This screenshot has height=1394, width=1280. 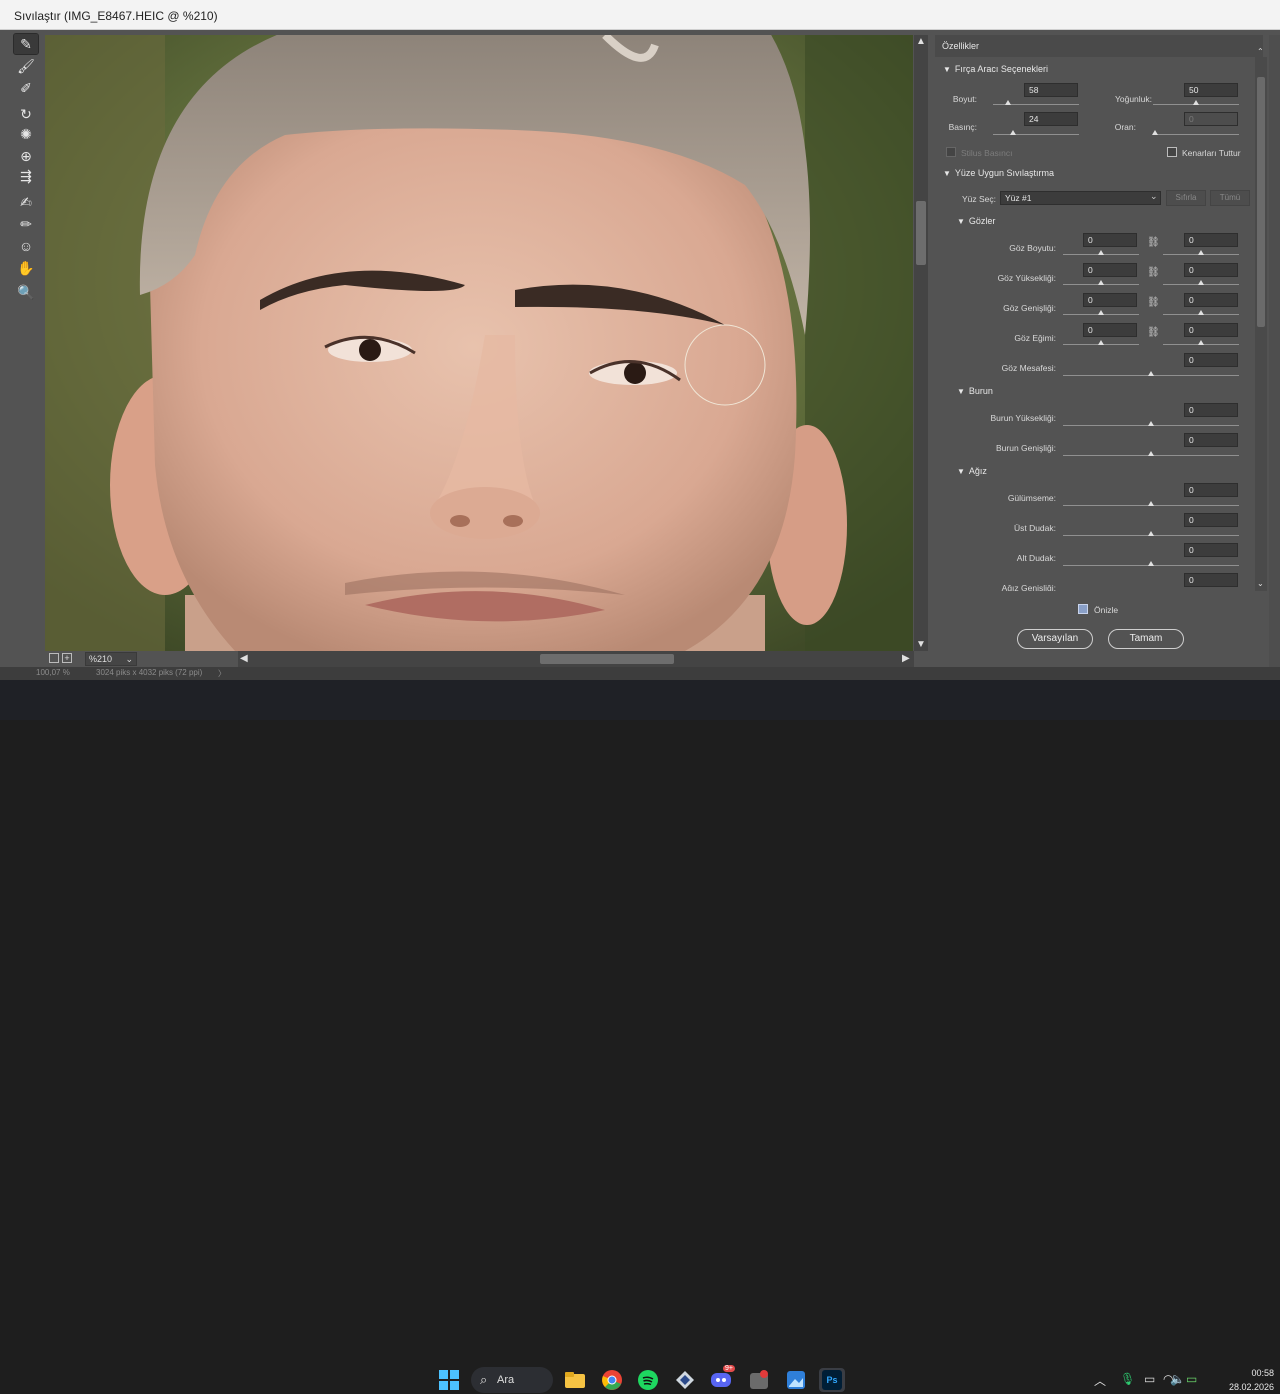 I want to click on clock: 00:58 28.02.2026, so click(x=1246, y=1380).